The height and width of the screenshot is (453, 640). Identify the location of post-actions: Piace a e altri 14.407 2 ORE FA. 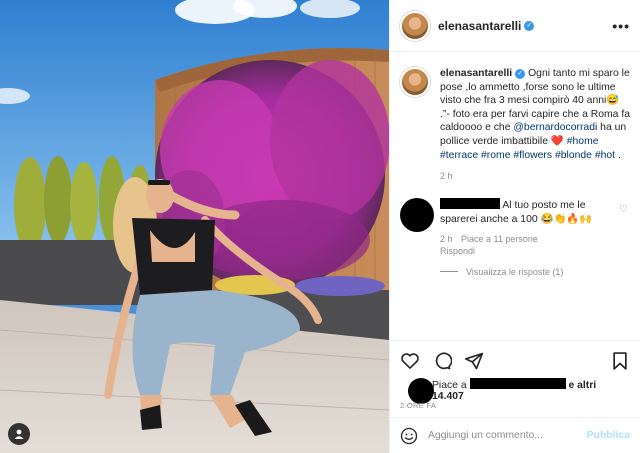
(515, 380).